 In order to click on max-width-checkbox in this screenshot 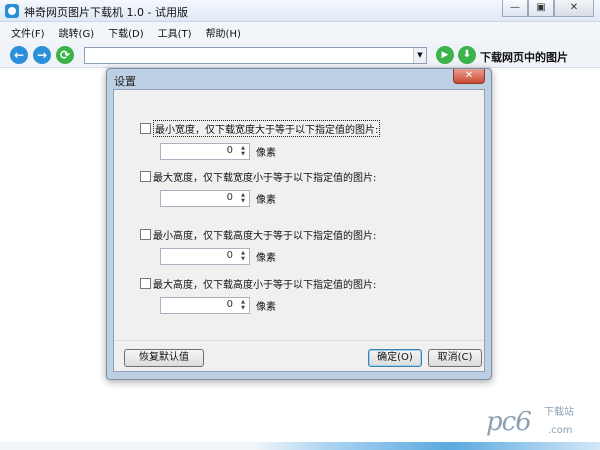, I will do `click(145, 176)`.